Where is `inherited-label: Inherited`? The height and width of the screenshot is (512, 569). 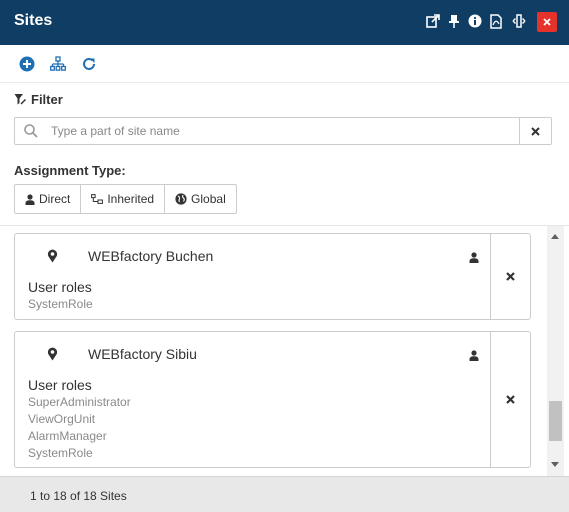
inherited-label: Inherited is located at coordinates (131, 199).